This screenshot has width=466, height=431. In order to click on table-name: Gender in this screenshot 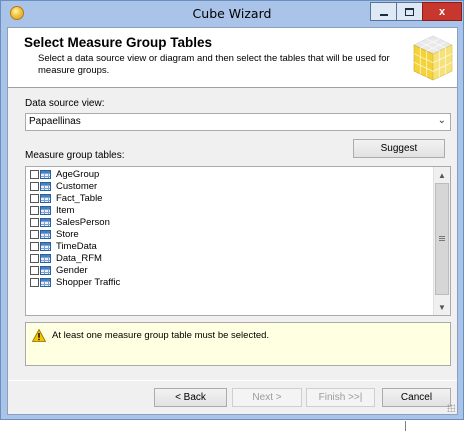, I will do `click(72, 270)`.